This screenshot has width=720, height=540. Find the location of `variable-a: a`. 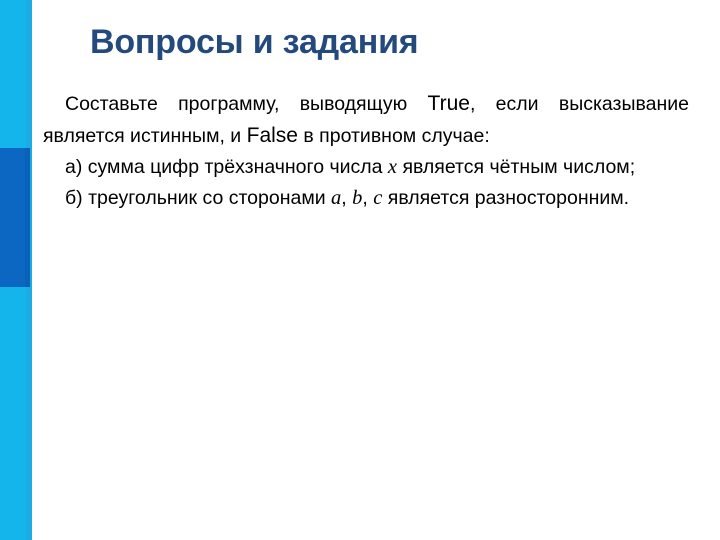

variable-a: a is located at coordinates (336, 198).